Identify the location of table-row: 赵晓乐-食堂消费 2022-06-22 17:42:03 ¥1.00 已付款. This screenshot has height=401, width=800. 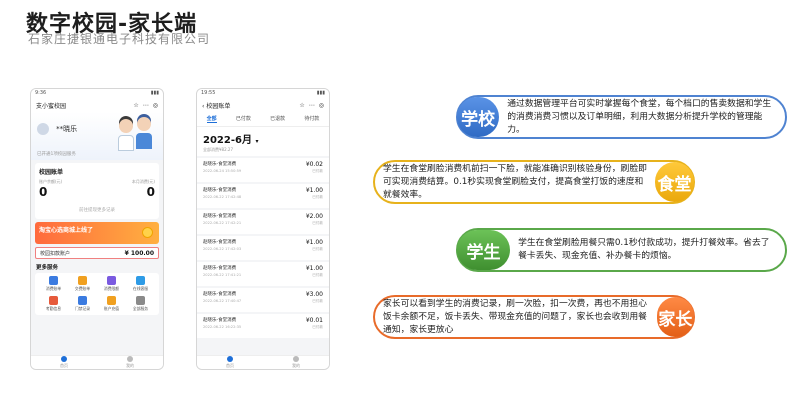
(263, 248).